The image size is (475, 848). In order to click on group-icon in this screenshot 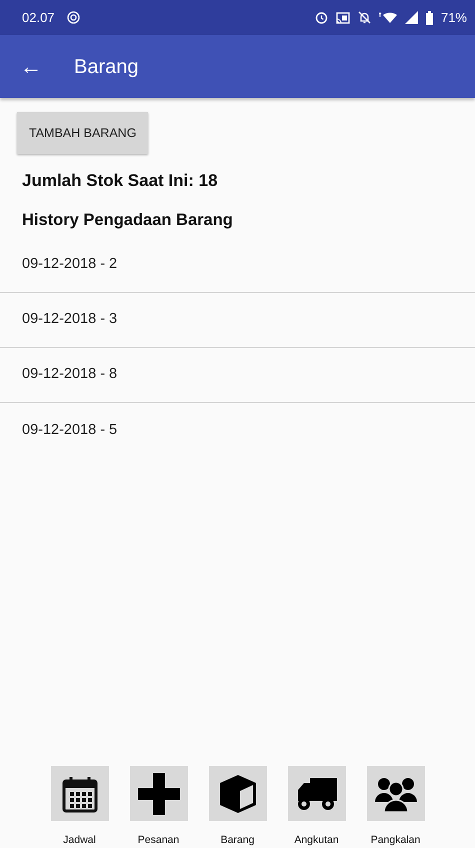, I will do `click(395, 794)`.